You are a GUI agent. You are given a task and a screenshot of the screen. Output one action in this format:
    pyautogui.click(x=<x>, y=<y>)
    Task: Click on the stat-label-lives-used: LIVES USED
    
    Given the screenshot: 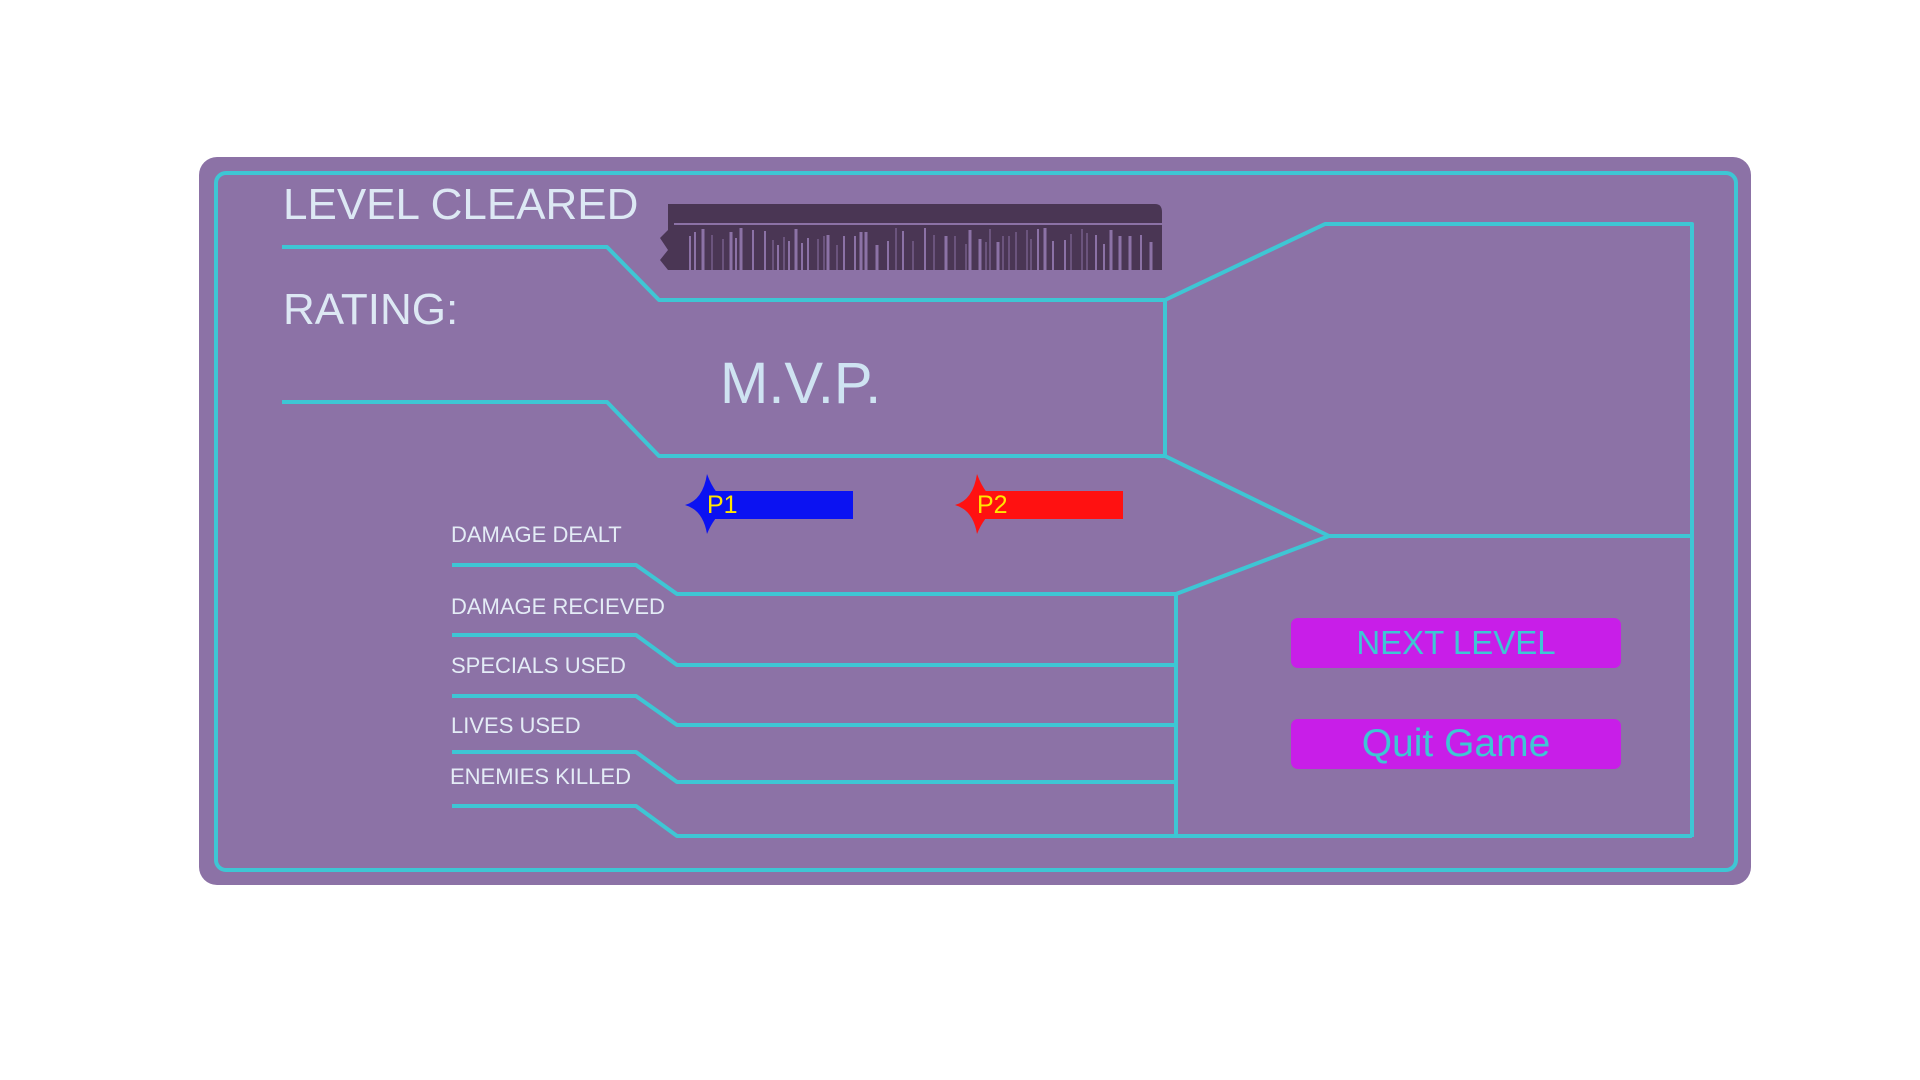 What is the action you would take?
    pyautogui.click(x=516, y=725)
    